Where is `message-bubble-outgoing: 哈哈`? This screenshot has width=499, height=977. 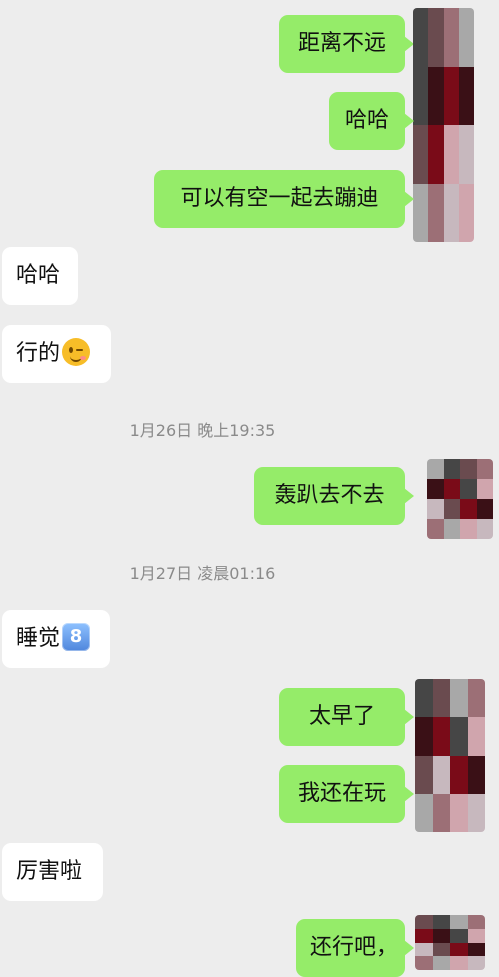
message-bubble-outgoing: 哈哈 is located at coordinates (371, 121).